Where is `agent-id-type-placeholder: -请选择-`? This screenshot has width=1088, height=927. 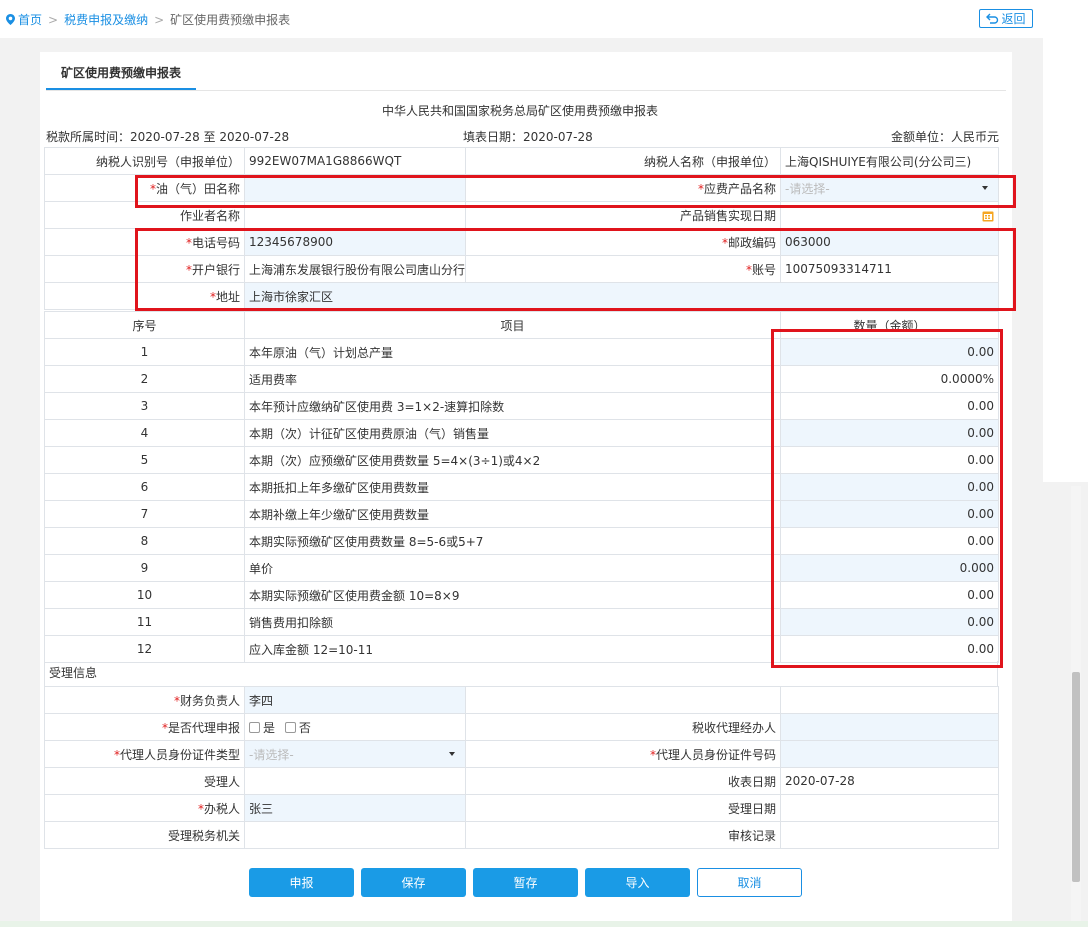
agent-id-type-placeholder: -请选择- is located at coordinates (271, 754).